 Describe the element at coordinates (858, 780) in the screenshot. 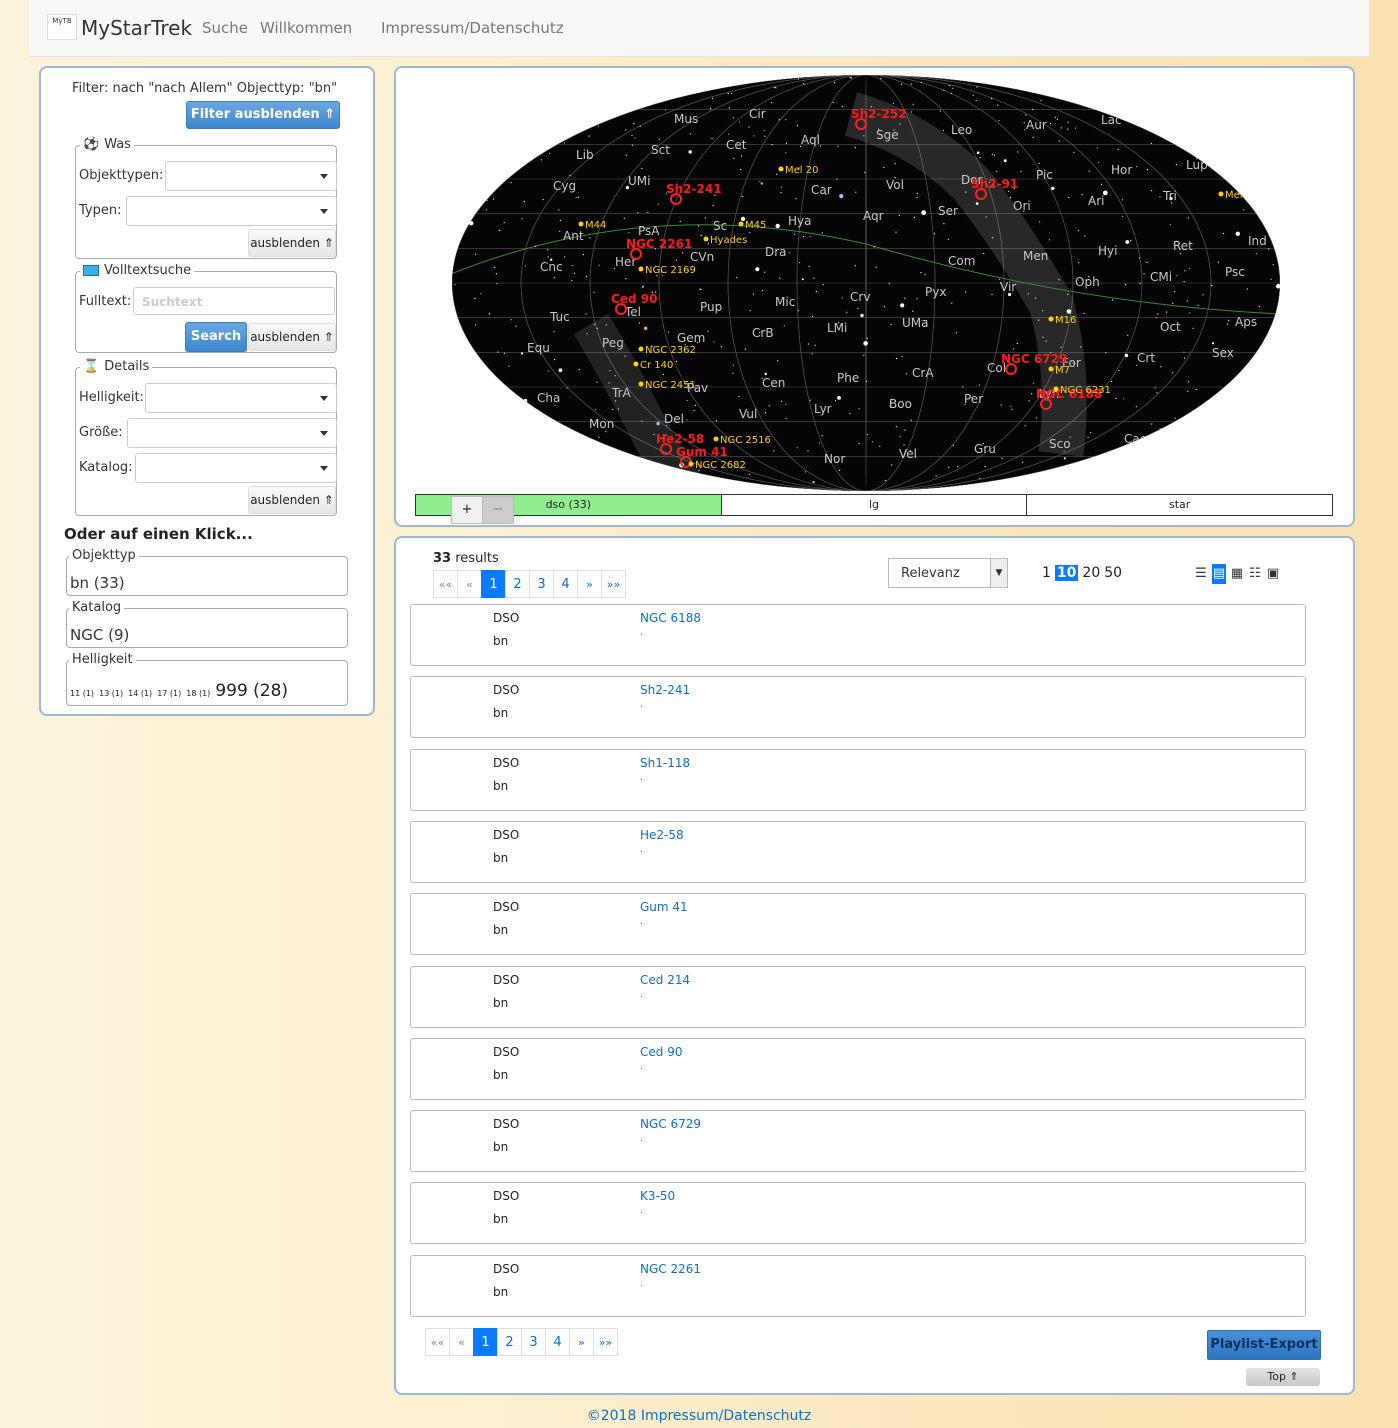

I see `result-card: DSO bn Sh1-118.` at that location.